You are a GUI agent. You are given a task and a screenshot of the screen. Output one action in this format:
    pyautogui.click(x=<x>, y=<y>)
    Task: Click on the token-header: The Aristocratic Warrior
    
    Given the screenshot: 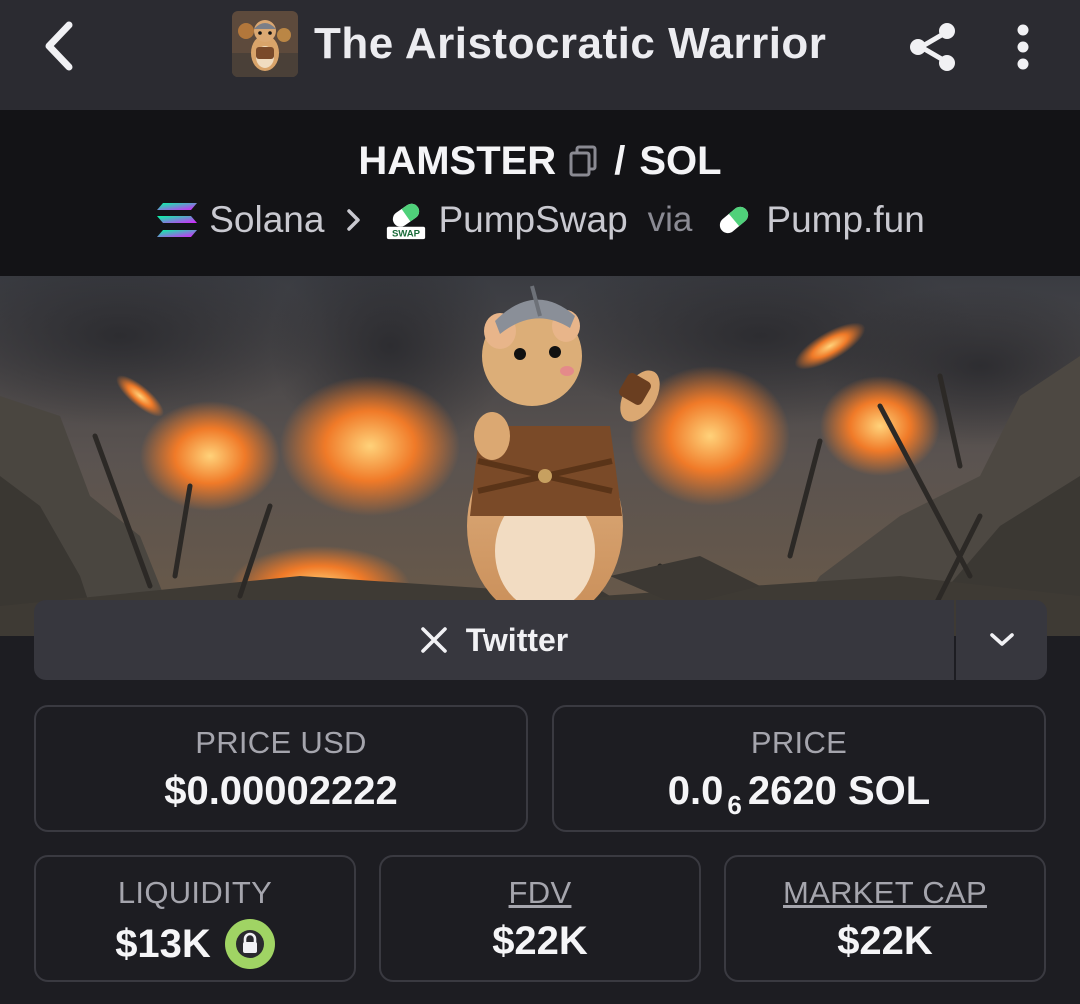 What is the action you would take?
    pyautogui.click(x=529, y=44)
    